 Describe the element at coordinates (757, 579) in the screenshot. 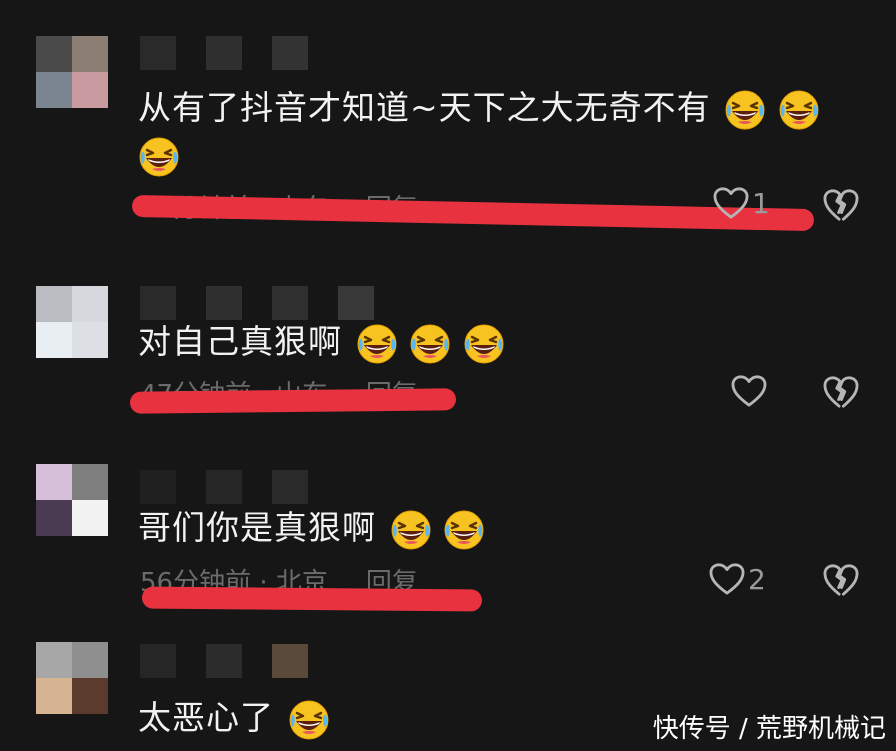

I see `like-count: 2` at that location.